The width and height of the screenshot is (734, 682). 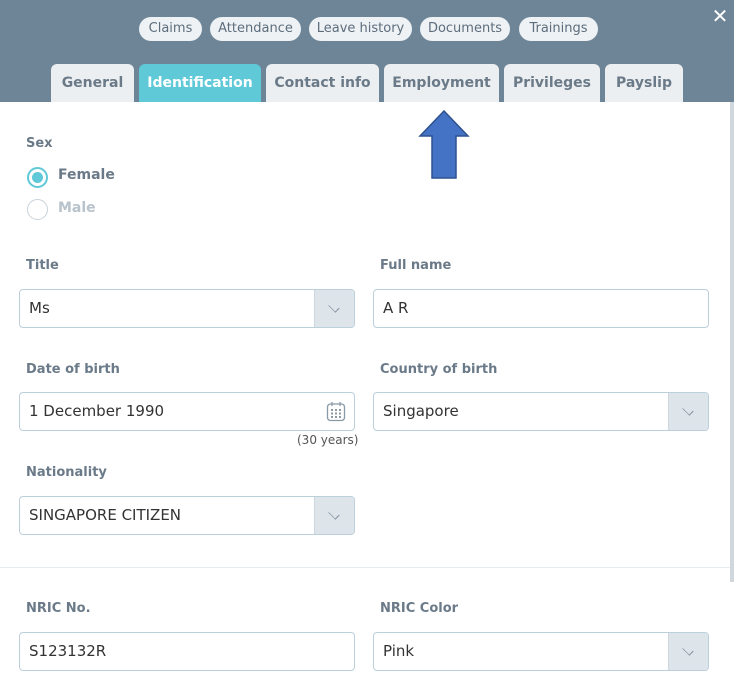 What do you see at coordinates (365, 567) in the screenshot?
I see `section-divider` at bounding box center [365, 567].